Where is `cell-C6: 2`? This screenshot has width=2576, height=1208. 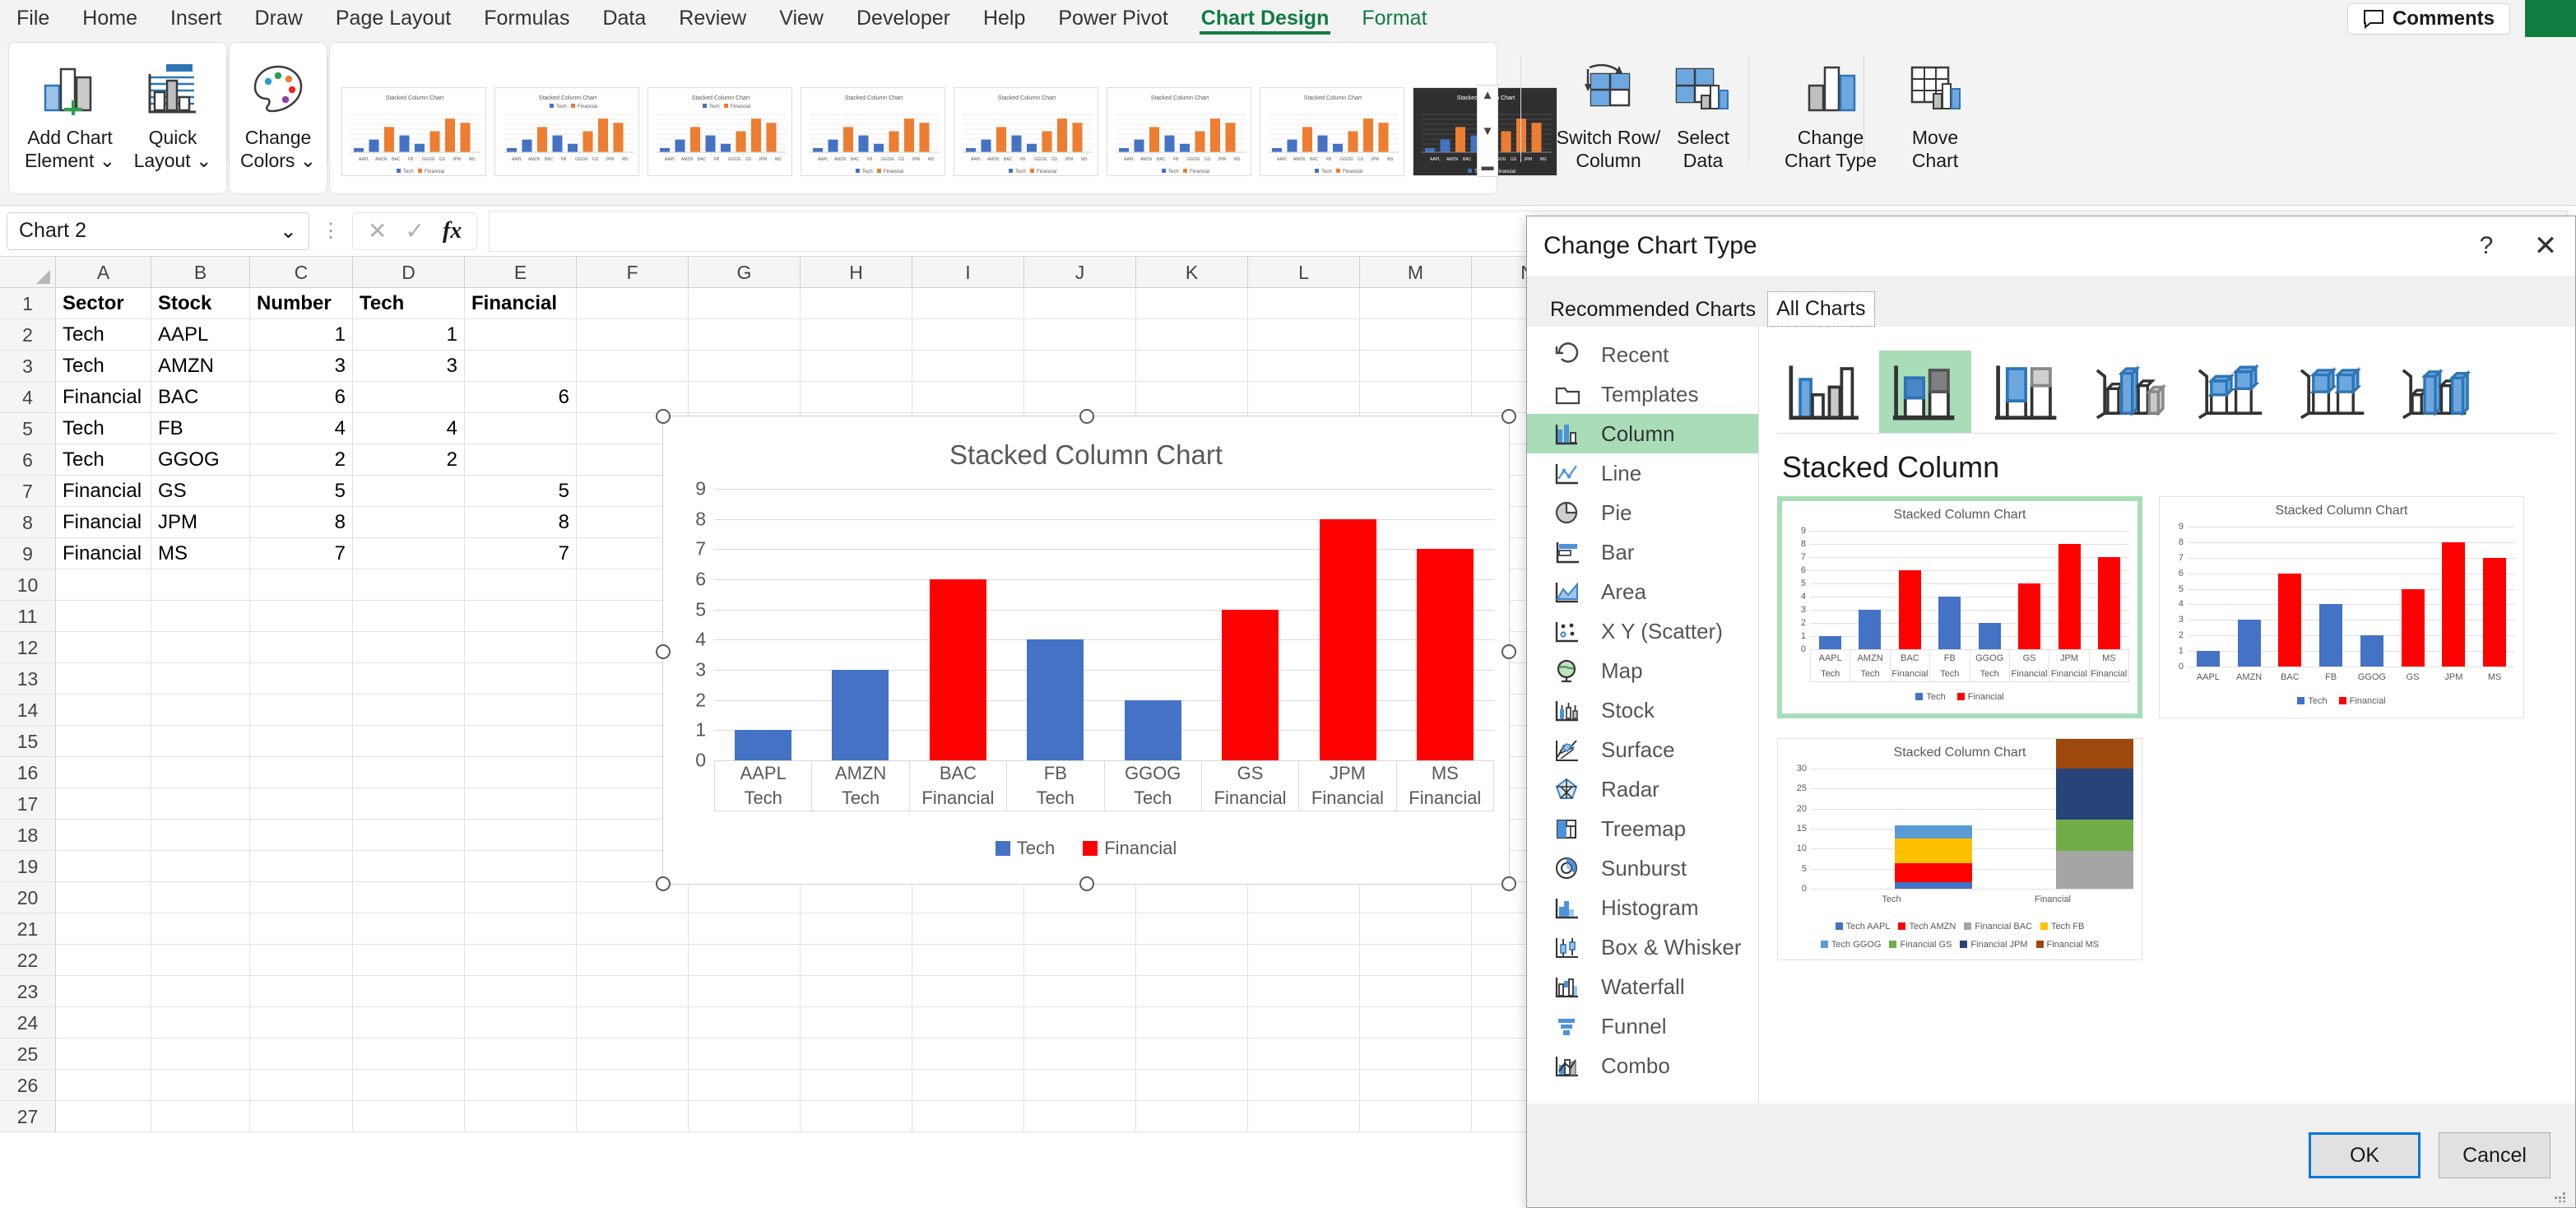
cell-C6: 2 is located at coordinates (302, 460).